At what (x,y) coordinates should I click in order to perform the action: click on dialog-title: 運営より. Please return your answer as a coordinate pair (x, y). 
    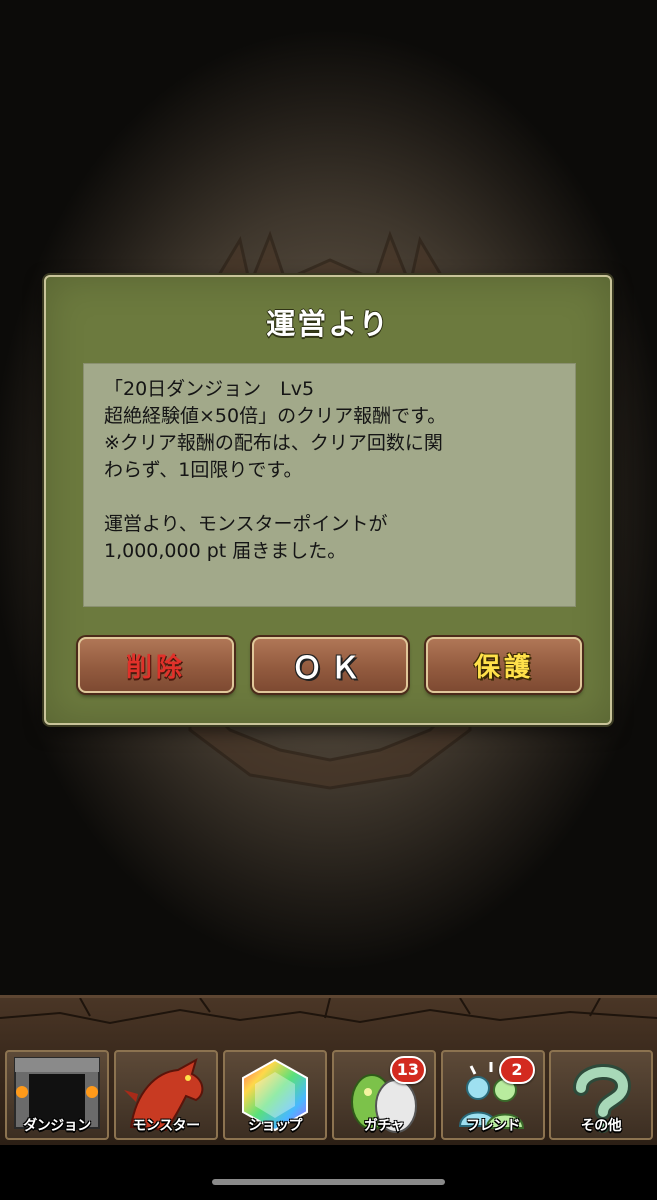
    Looking at the image, I should click on (328, 324).